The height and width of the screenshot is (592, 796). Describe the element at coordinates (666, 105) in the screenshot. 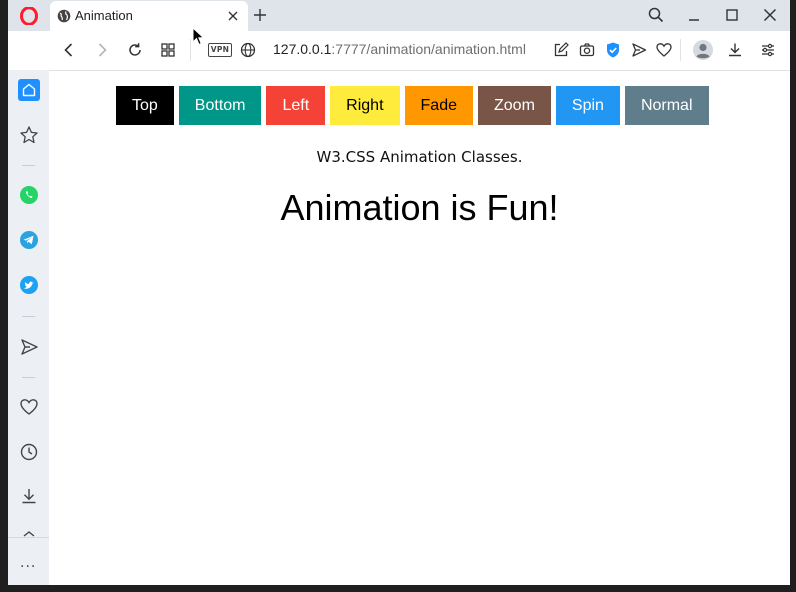

I see `animate-normal-button: Normal` at that location.